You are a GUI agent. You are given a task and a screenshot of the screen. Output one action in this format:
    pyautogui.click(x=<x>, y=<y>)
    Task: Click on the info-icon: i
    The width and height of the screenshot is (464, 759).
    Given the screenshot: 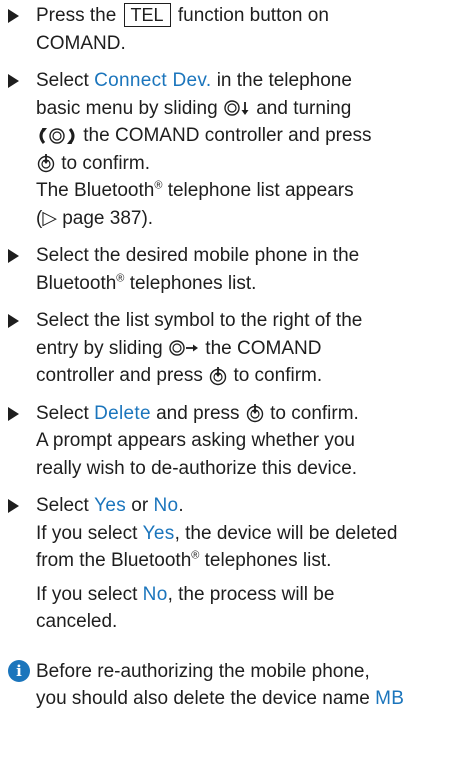 What is the action you would take?
    pyautogui.click(x=19, y=670)
    